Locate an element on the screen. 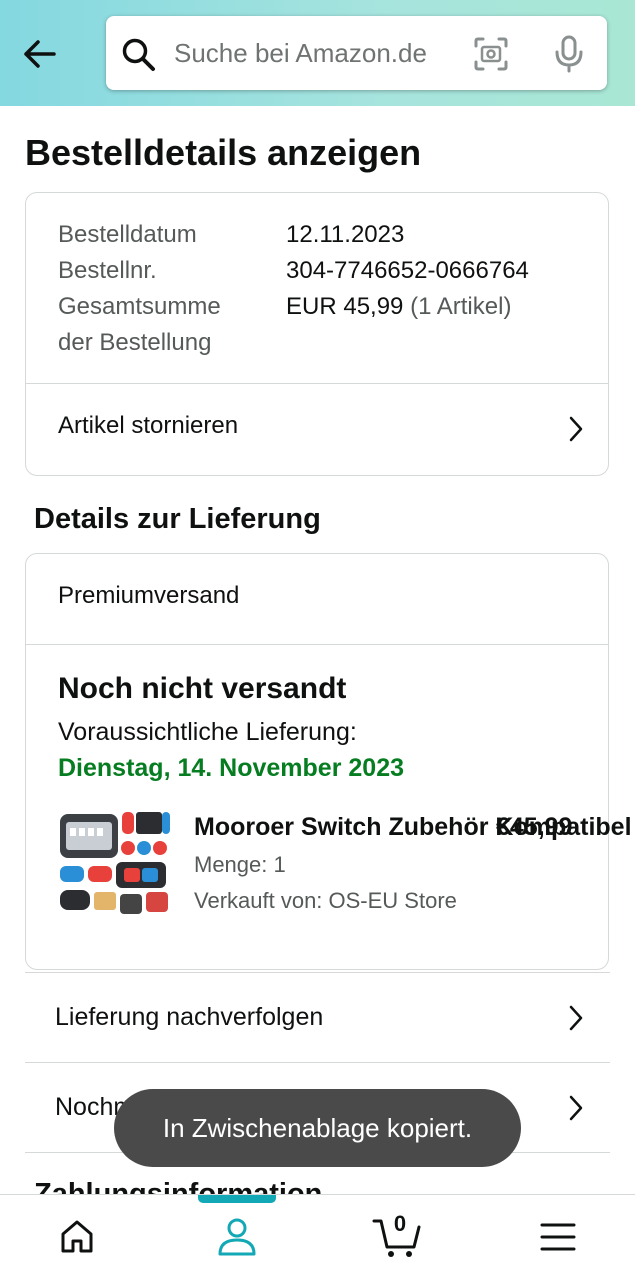 The height and width of the screenshot is (1280, 635). nav-home is located at coordinates (77, 1238).